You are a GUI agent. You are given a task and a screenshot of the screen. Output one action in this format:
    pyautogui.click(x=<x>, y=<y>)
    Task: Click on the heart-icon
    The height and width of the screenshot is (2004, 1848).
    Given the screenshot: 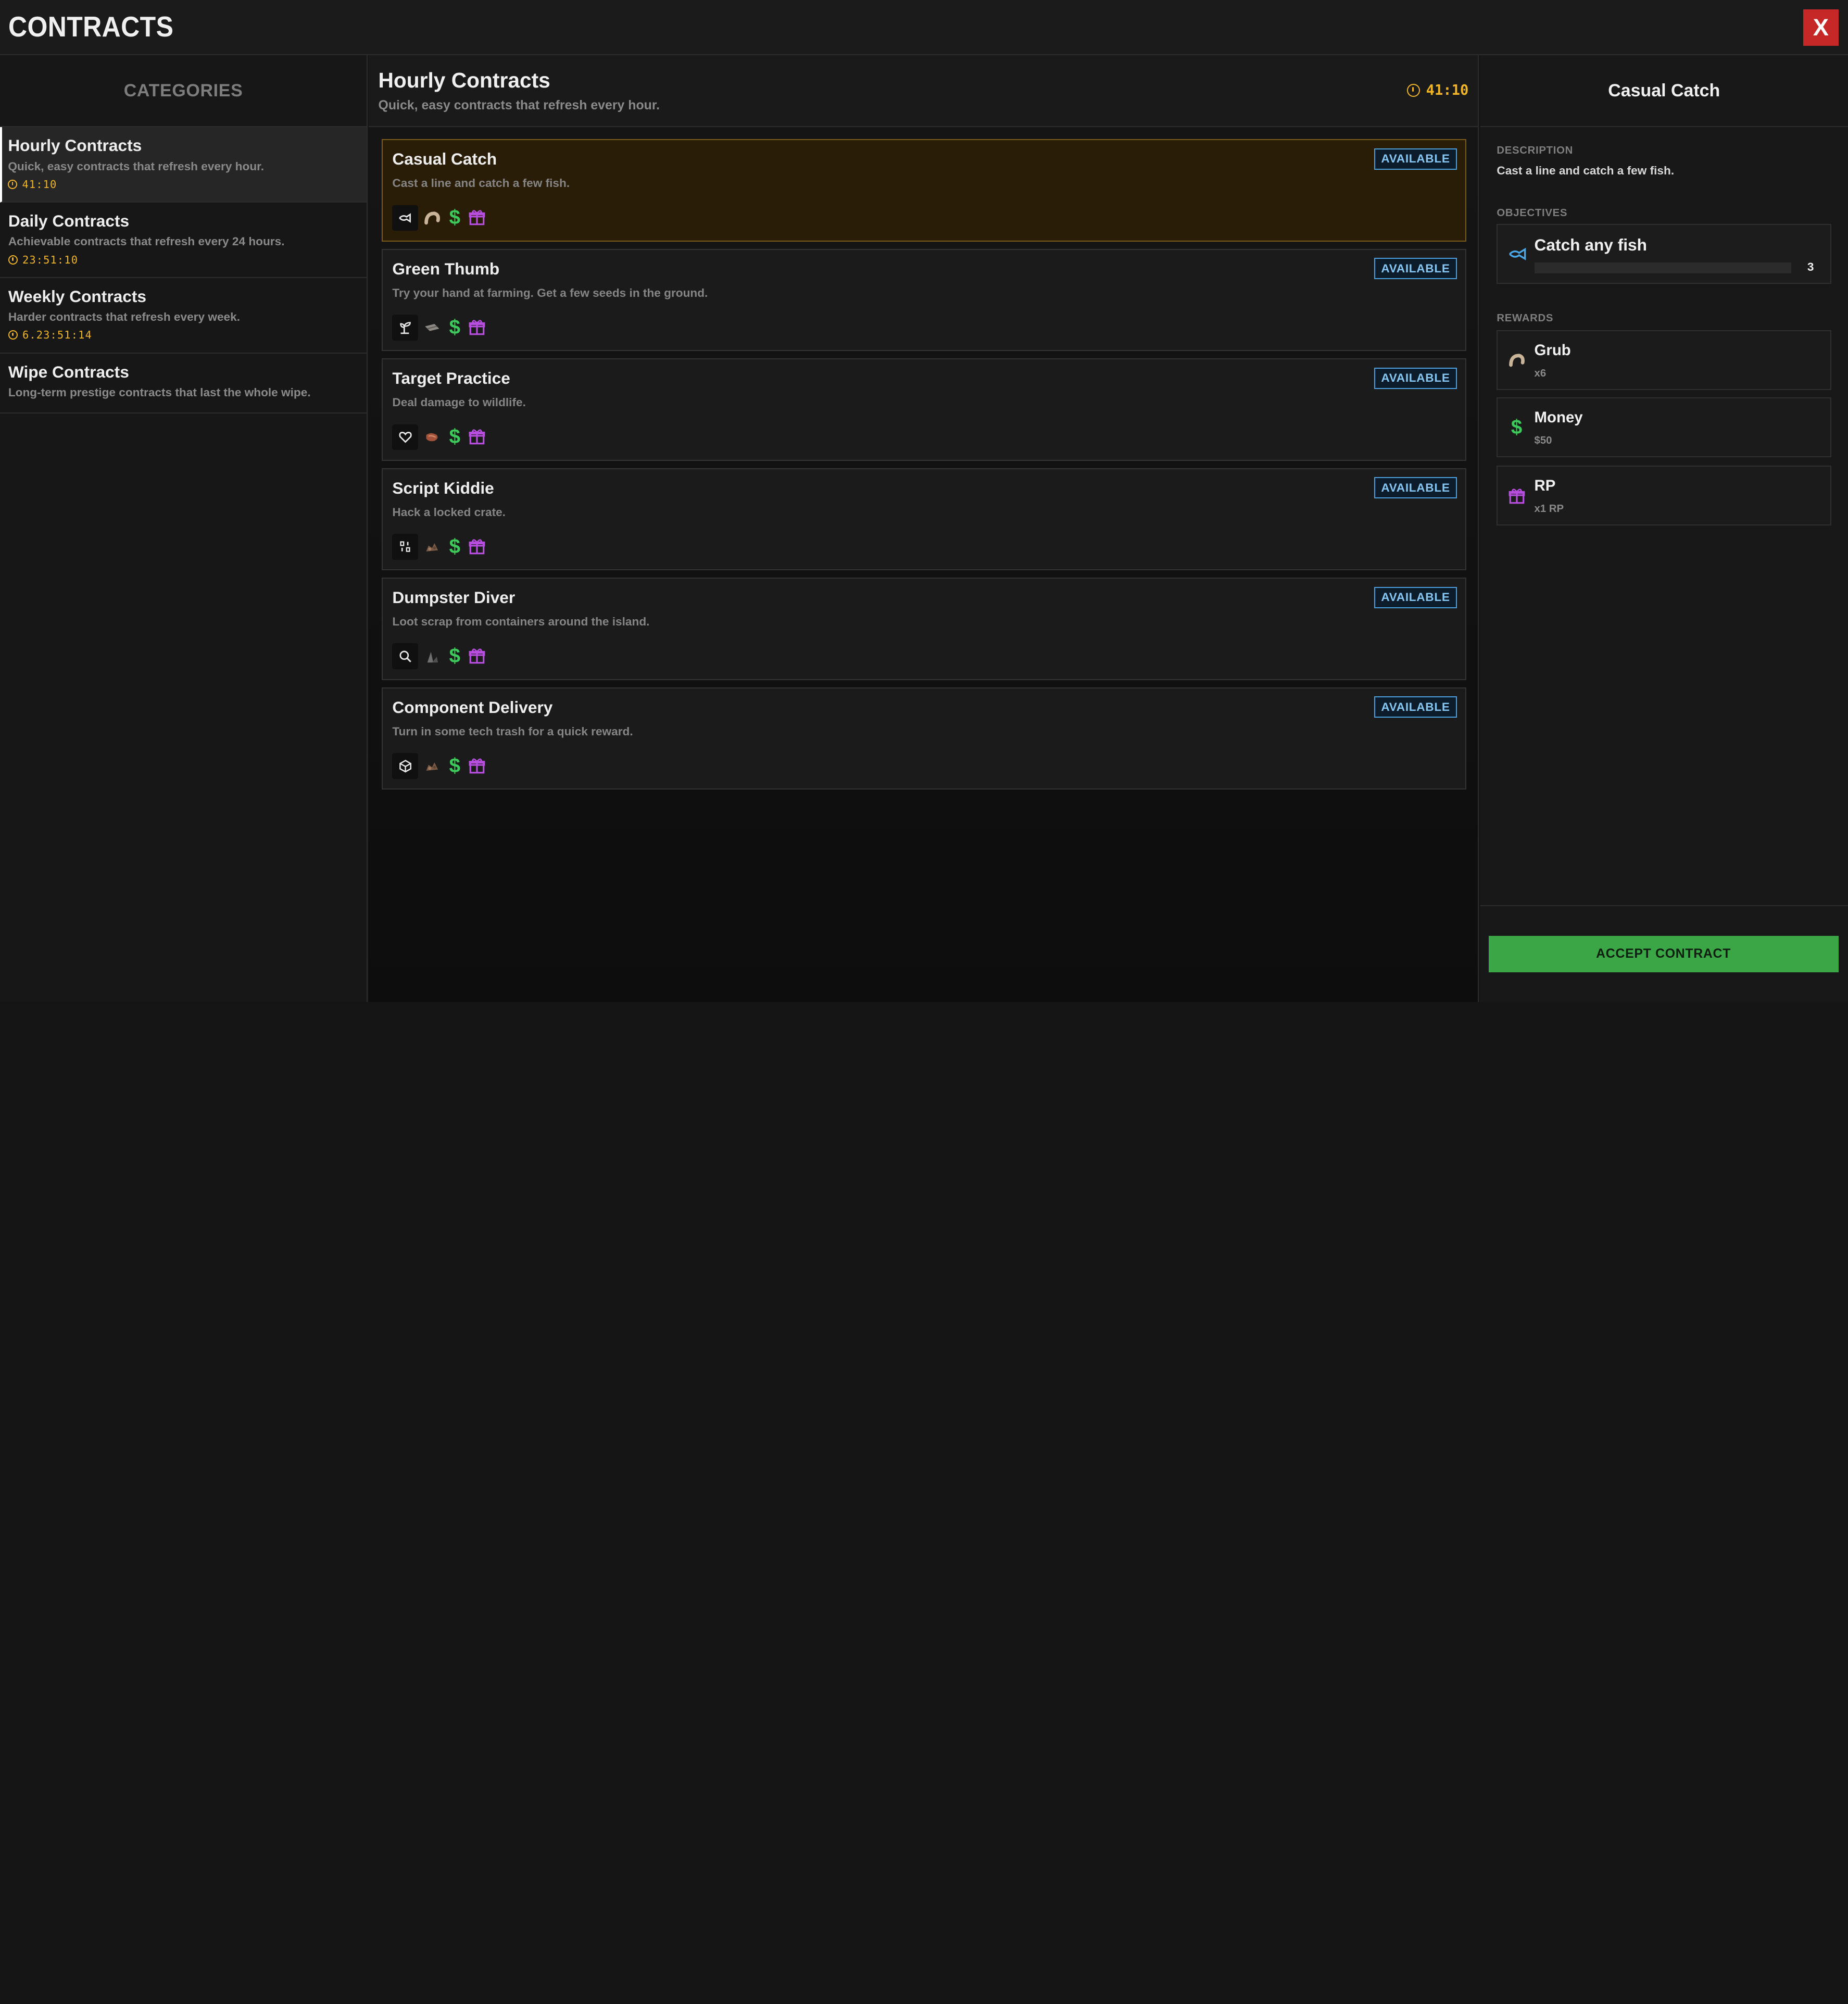 What is the action you would take?
    pyautogui.click(x=405, y=437)
    